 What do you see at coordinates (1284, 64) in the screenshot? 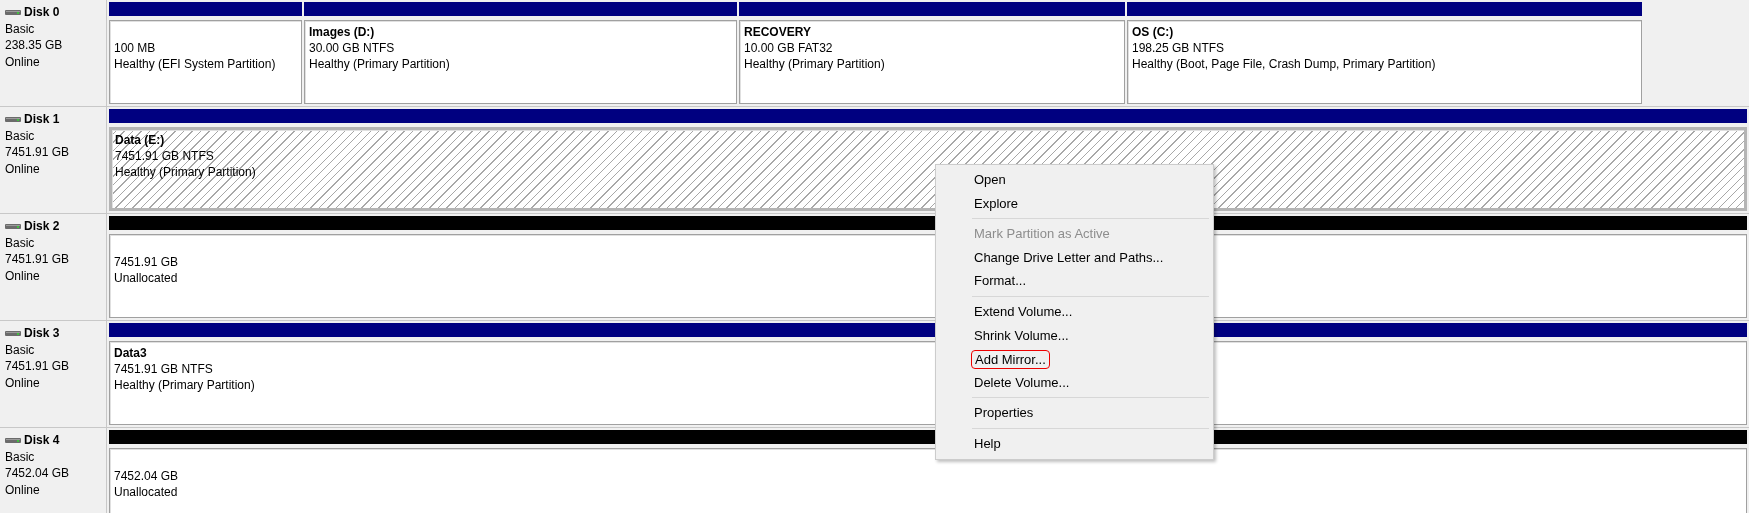
I see `partition-status: Healthy (Boot, Page File, Crash Dump, Primary Partition)` at bounding box center [1284, 64].